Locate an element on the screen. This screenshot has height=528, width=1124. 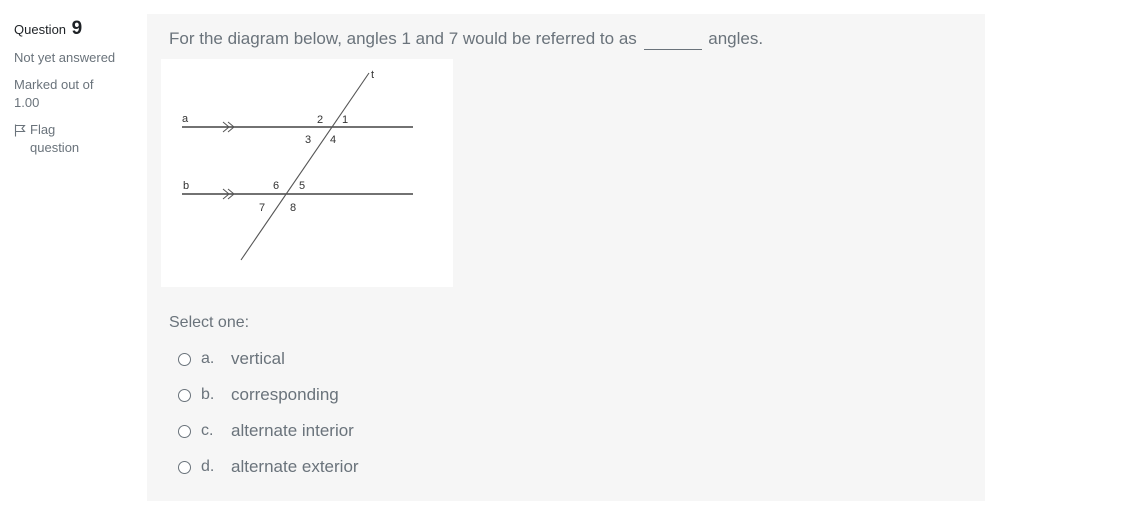
diagram-svg: a b t 1 2 3 4 5 6 7 8 is located at coordinates (297, 165).